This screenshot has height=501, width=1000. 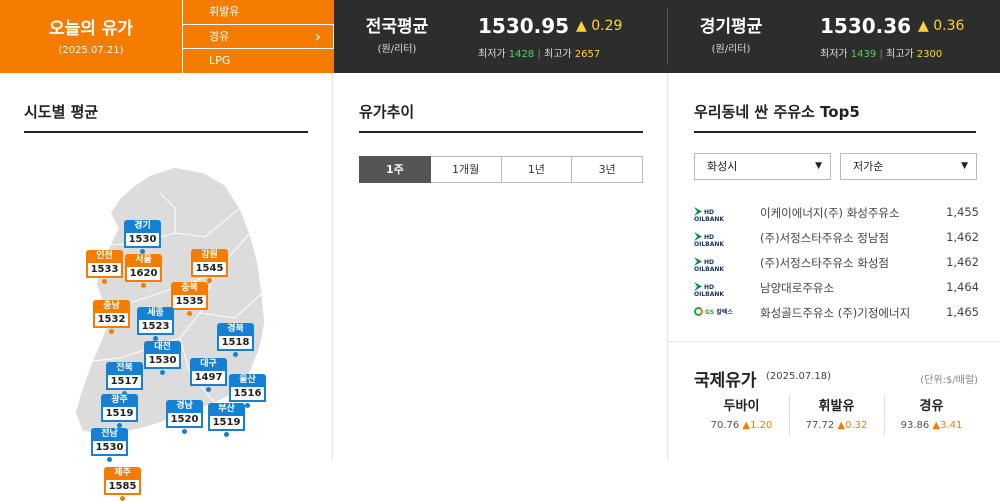 I want to click on region-badge-gyeongbuk: 경북 1518, so click(x=235, y=340).